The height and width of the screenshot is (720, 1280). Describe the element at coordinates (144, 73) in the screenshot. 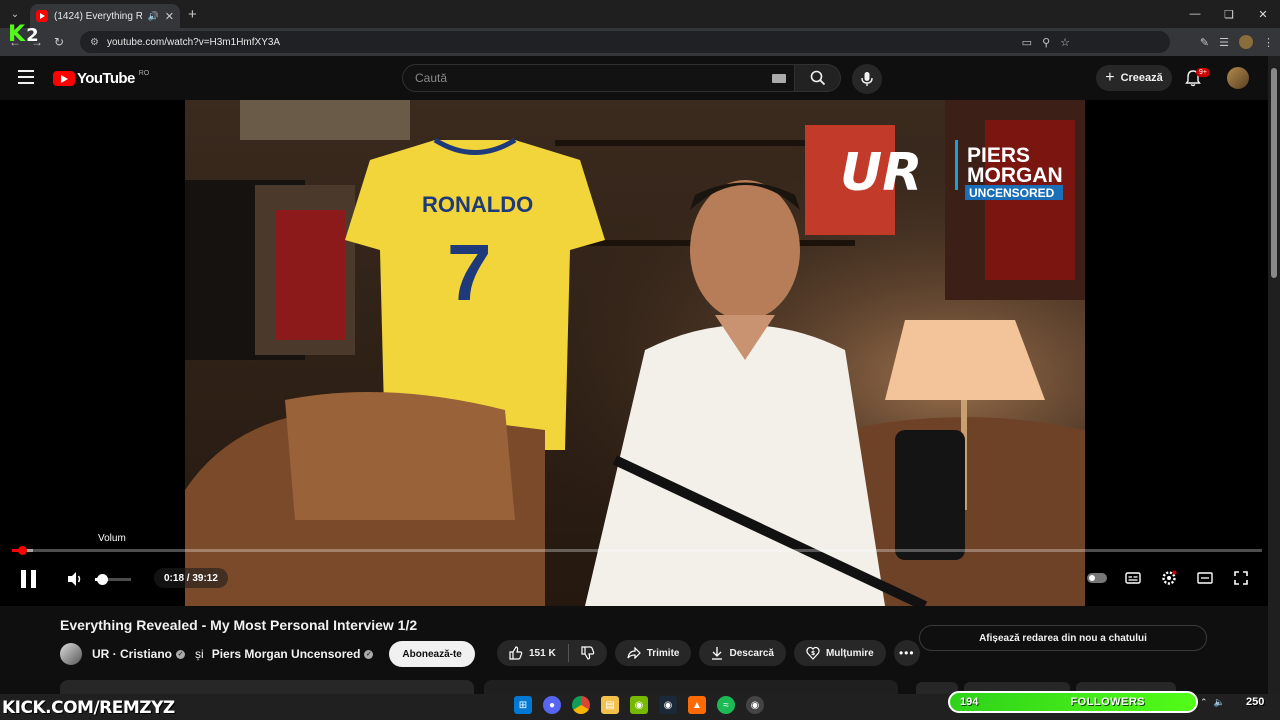

I see `region-code: RO` at that location.